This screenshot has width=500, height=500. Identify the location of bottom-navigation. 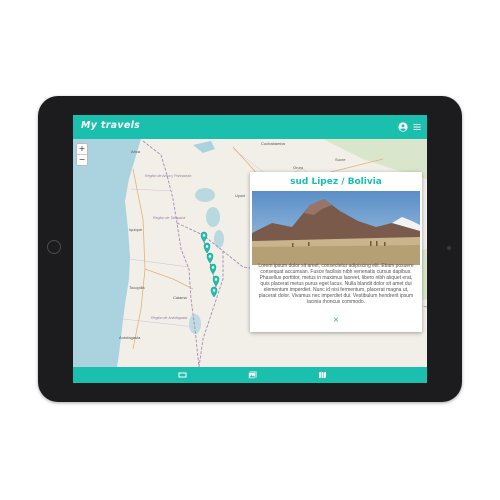
(250, 375).